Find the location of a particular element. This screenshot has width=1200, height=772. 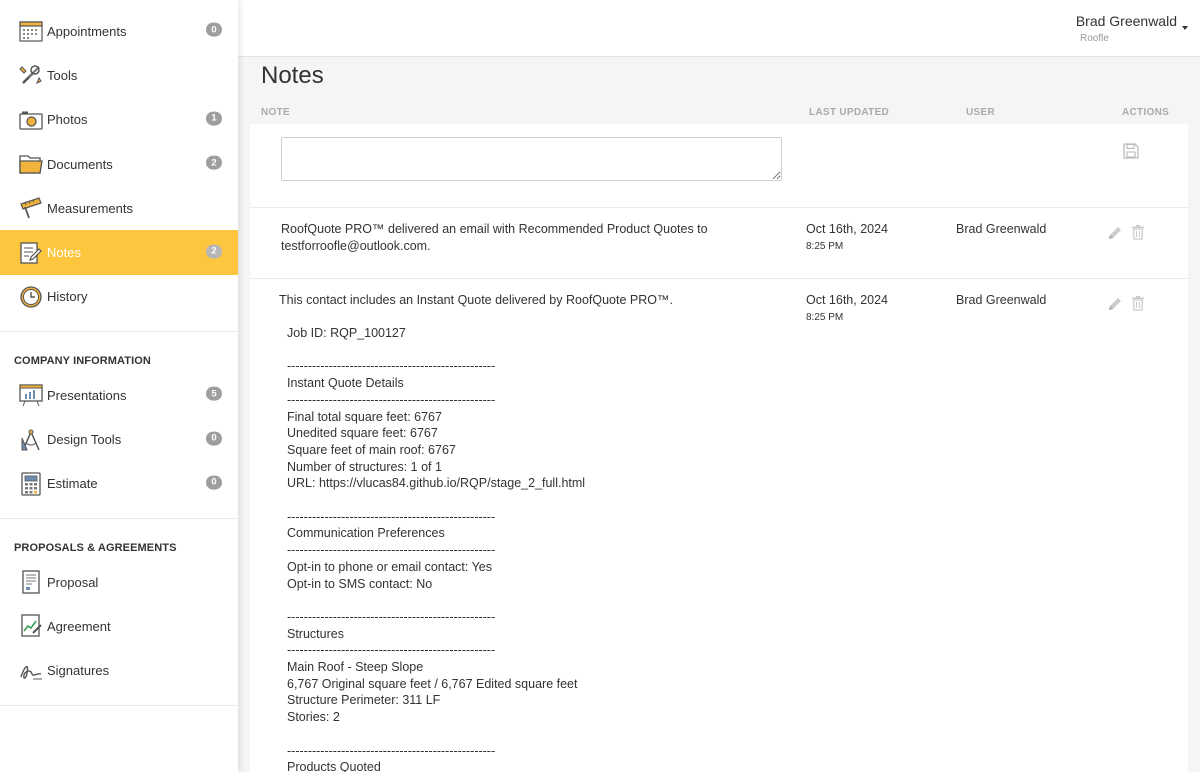

sidebar-item-history: History is located at coordinates (119, 297).